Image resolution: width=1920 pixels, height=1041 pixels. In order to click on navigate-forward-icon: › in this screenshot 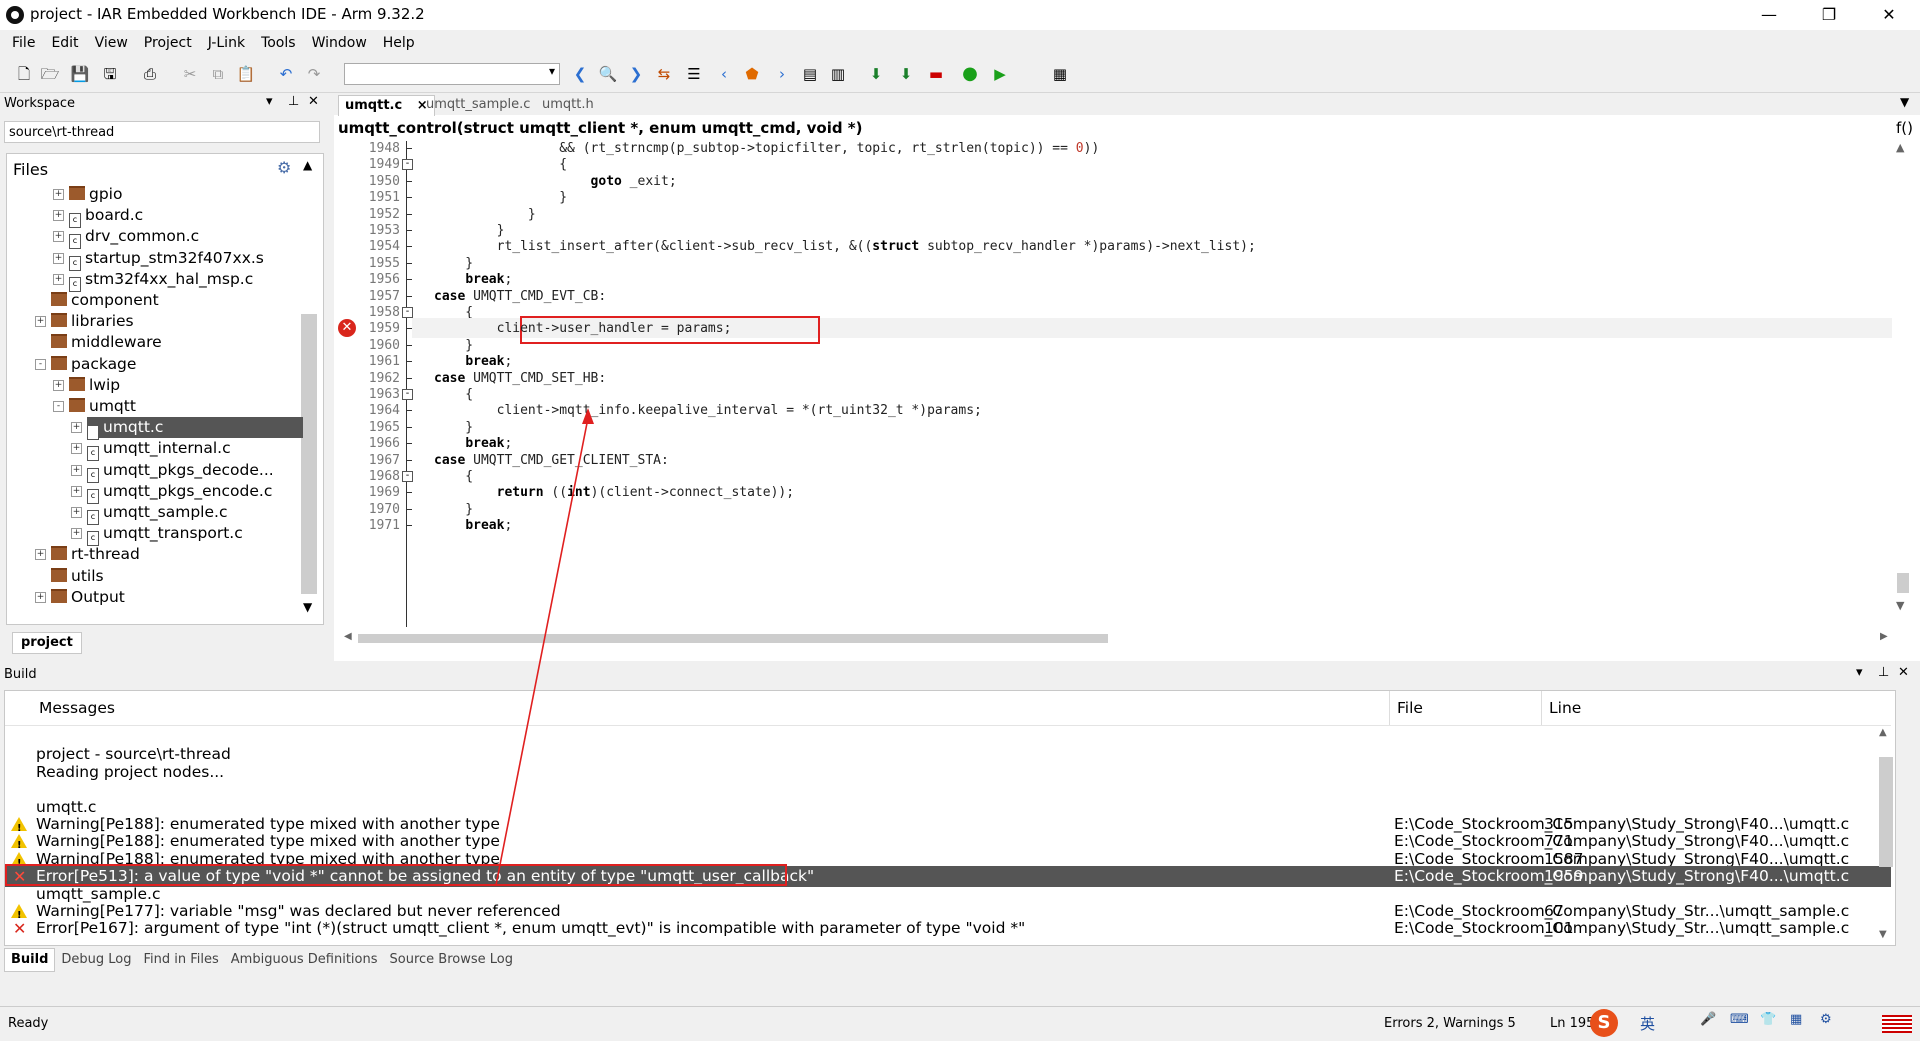, I will do `click(782, 74)`.